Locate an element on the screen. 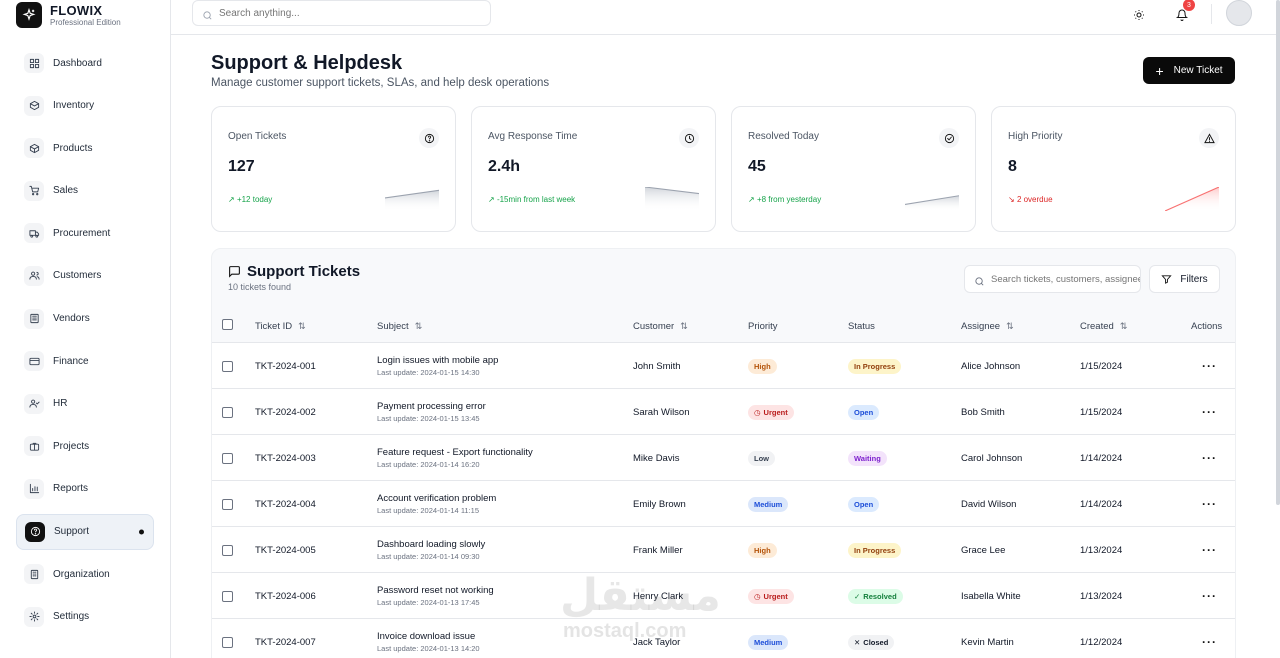  sidebar-item-finance: Finance is located at coordinates (85, 361).